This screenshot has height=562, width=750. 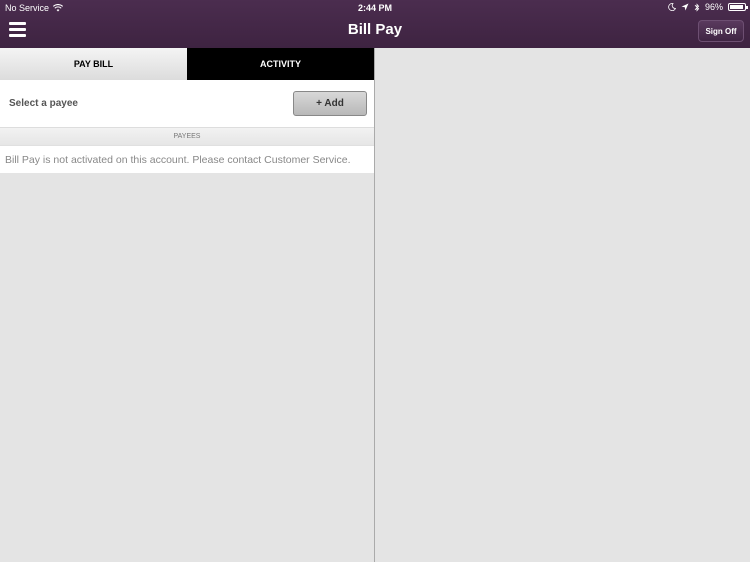 I want to click on status-bar: No Service 2:44 PM 96%, so click(x=375, y=8).